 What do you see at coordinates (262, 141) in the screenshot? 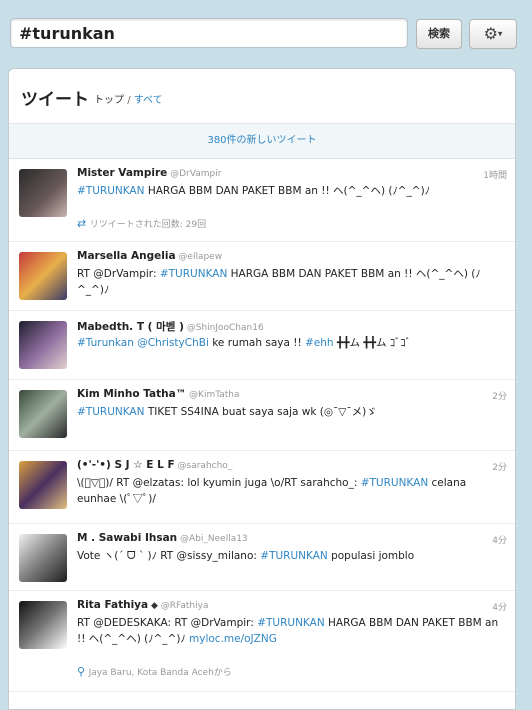
I see `new-tweets-bar: 380件の新しいツイート` at bounding box center [262, 141].